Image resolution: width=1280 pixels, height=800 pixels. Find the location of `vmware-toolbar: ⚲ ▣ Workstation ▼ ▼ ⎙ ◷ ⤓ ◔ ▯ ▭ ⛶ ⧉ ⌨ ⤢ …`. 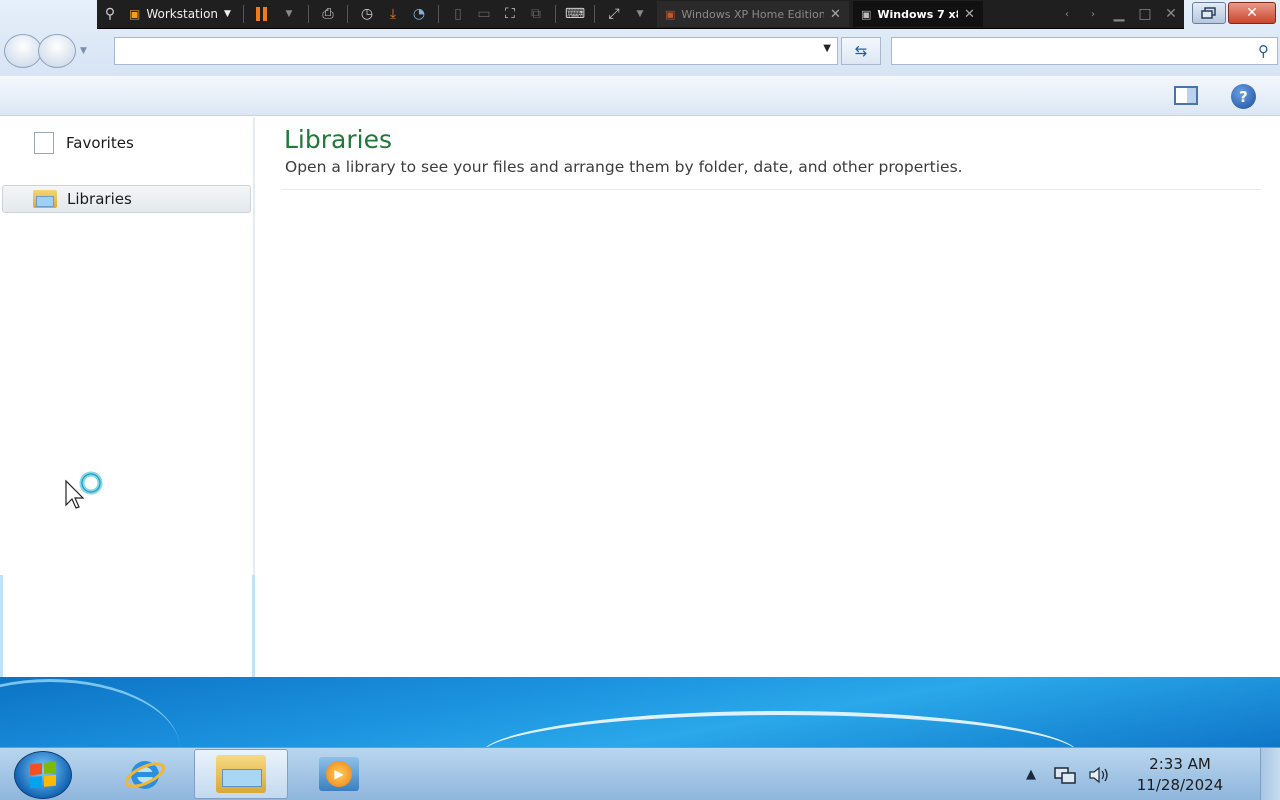

vmware-toolbar: ⚲ ▣ Workstation ▼ ▼ ⎙ ◷ ⤓ ◔ ▯ ▭ ⛶ ⧉ ⌨ ⤢ … is located at coordinates (640, 14).